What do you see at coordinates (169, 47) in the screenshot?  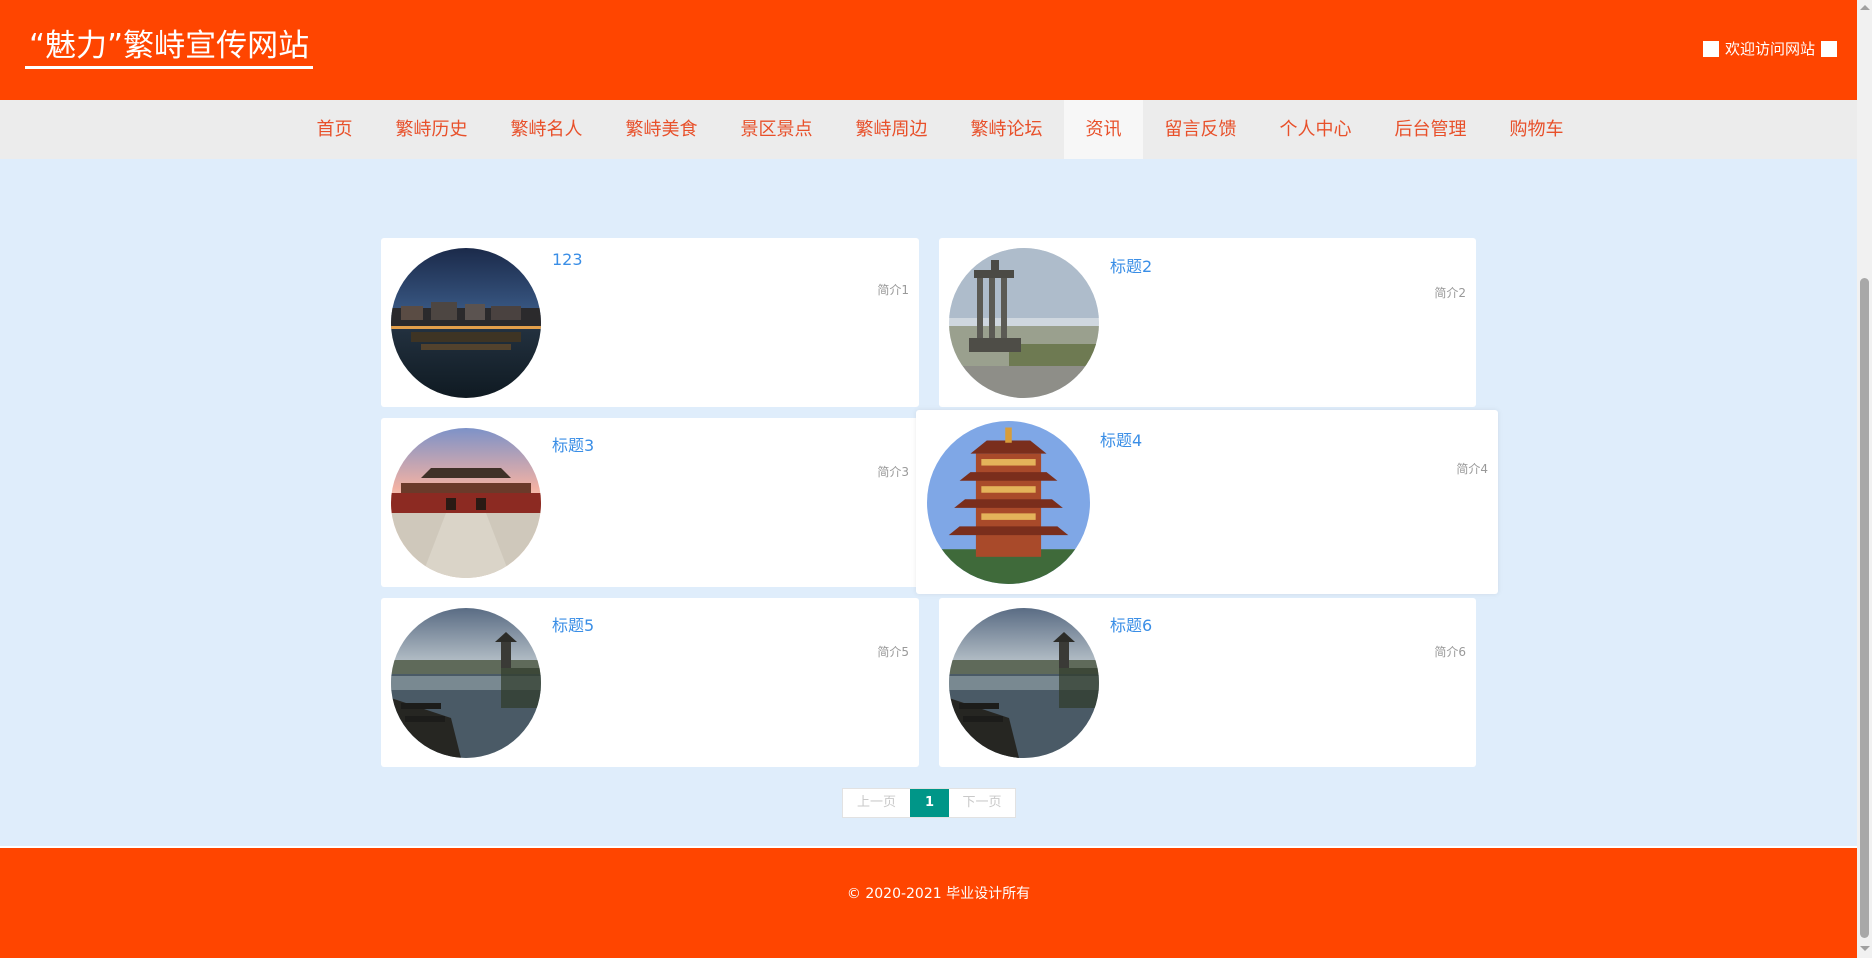 I see `site-title: “魅力”繁峙宣传网站` at bounding box center [169, 47].